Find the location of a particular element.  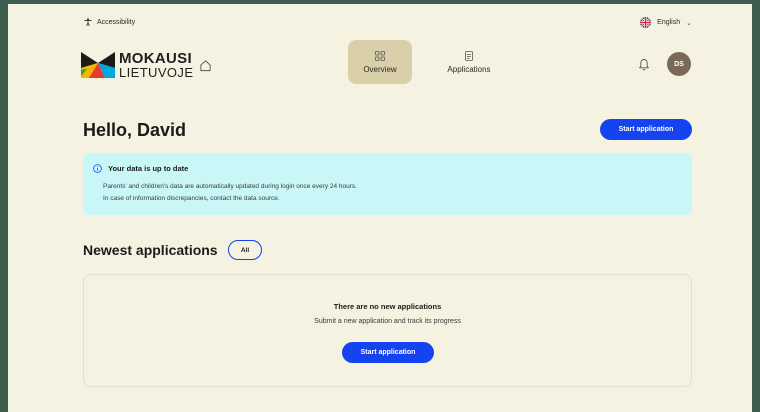

logo: MOKAUSI LIETUVOJE is located at coordinates (137, 65).